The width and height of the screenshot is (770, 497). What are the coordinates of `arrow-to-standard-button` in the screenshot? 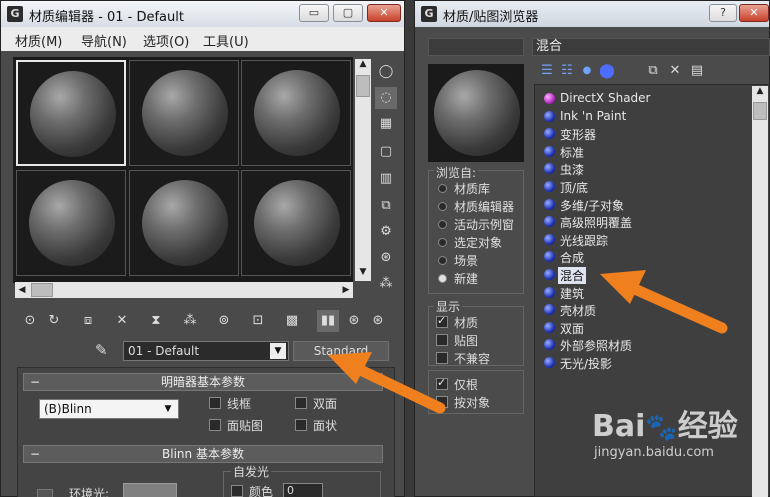 It's located at (387, 383).